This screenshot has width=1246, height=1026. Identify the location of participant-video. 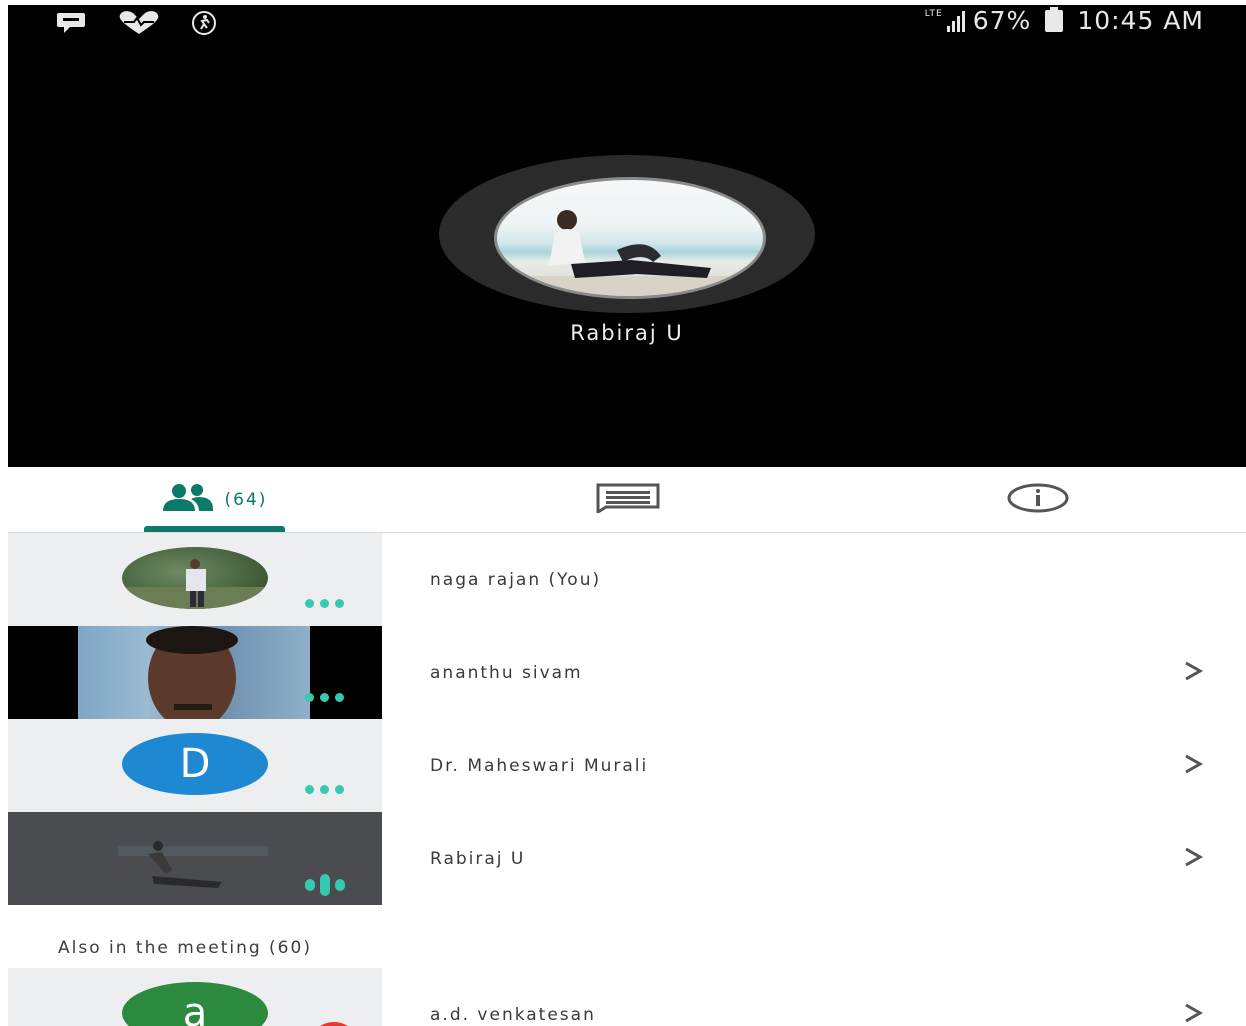
(194, 672).